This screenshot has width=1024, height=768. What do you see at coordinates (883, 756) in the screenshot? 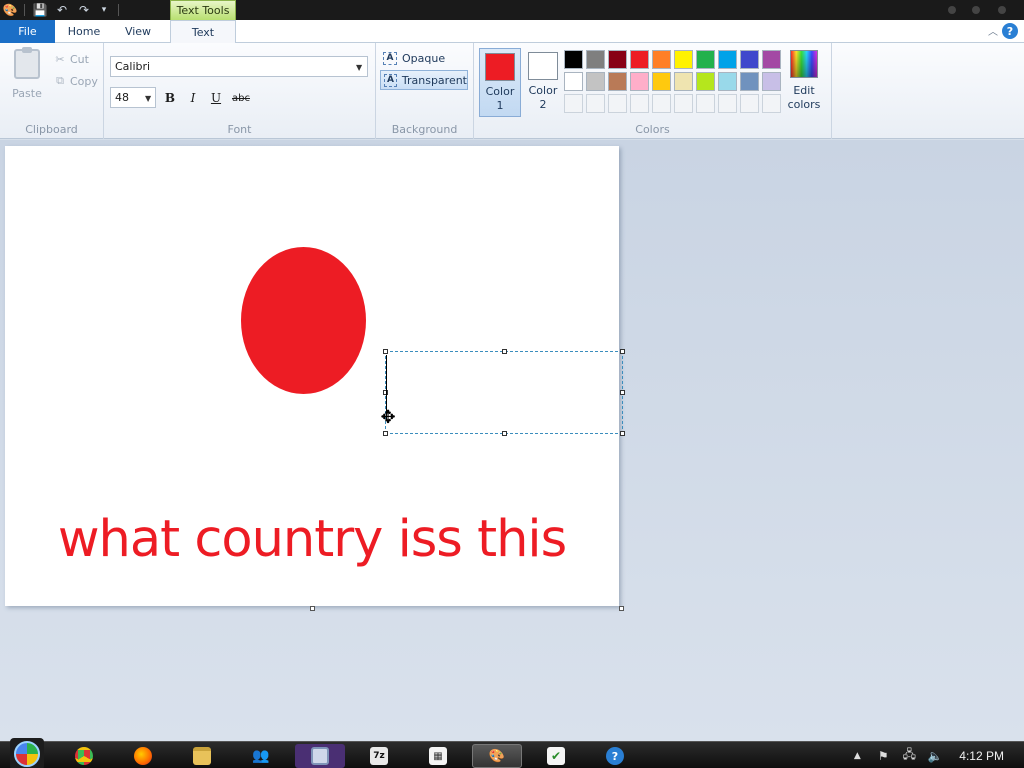
I see `flag-icon: ⚑` at bounding box center [883, 756].